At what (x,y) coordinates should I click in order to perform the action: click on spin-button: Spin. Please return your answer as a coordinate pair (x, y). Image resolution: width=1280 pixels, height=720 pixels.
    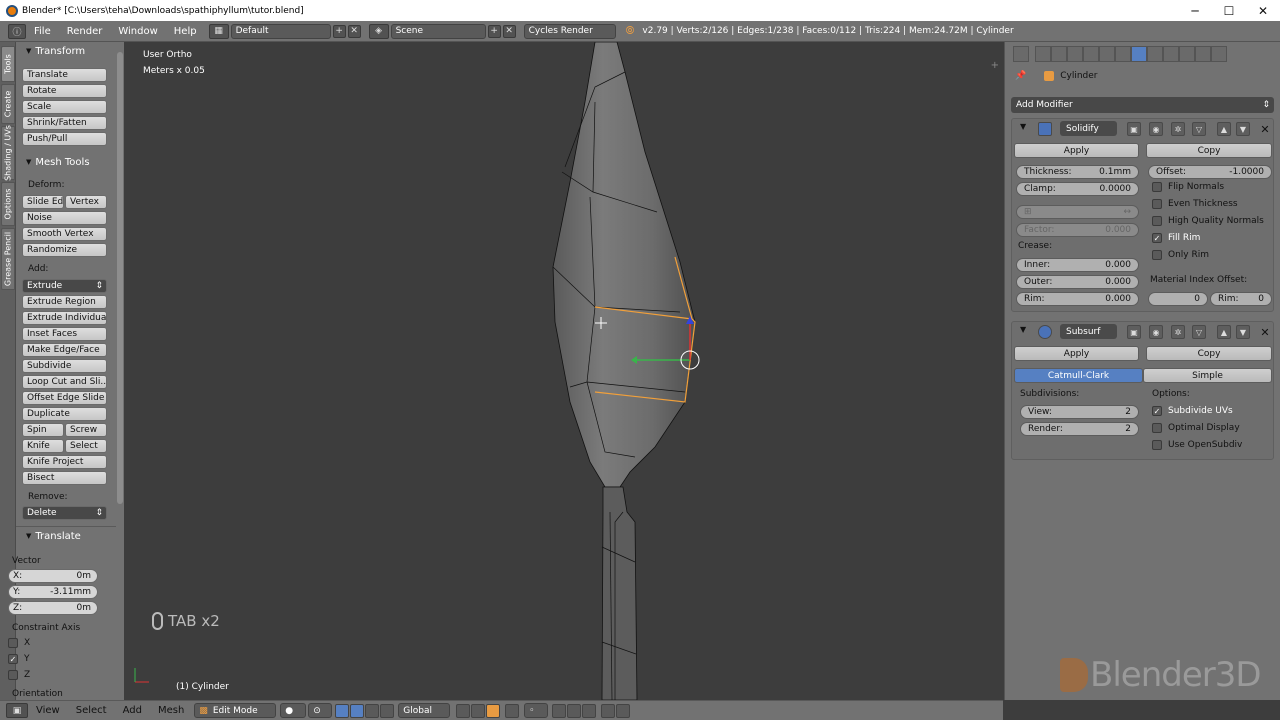
    Looking at the image, I should click on (43, 430).